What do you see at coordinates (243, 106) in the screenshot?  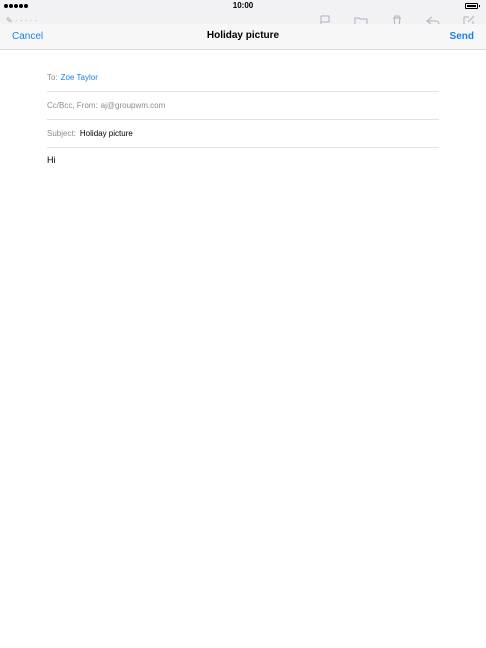 I see `cc-bcc-from-field: Cc/Bcc, From: aj@groupwm.com` at bounding box center [243, 106].